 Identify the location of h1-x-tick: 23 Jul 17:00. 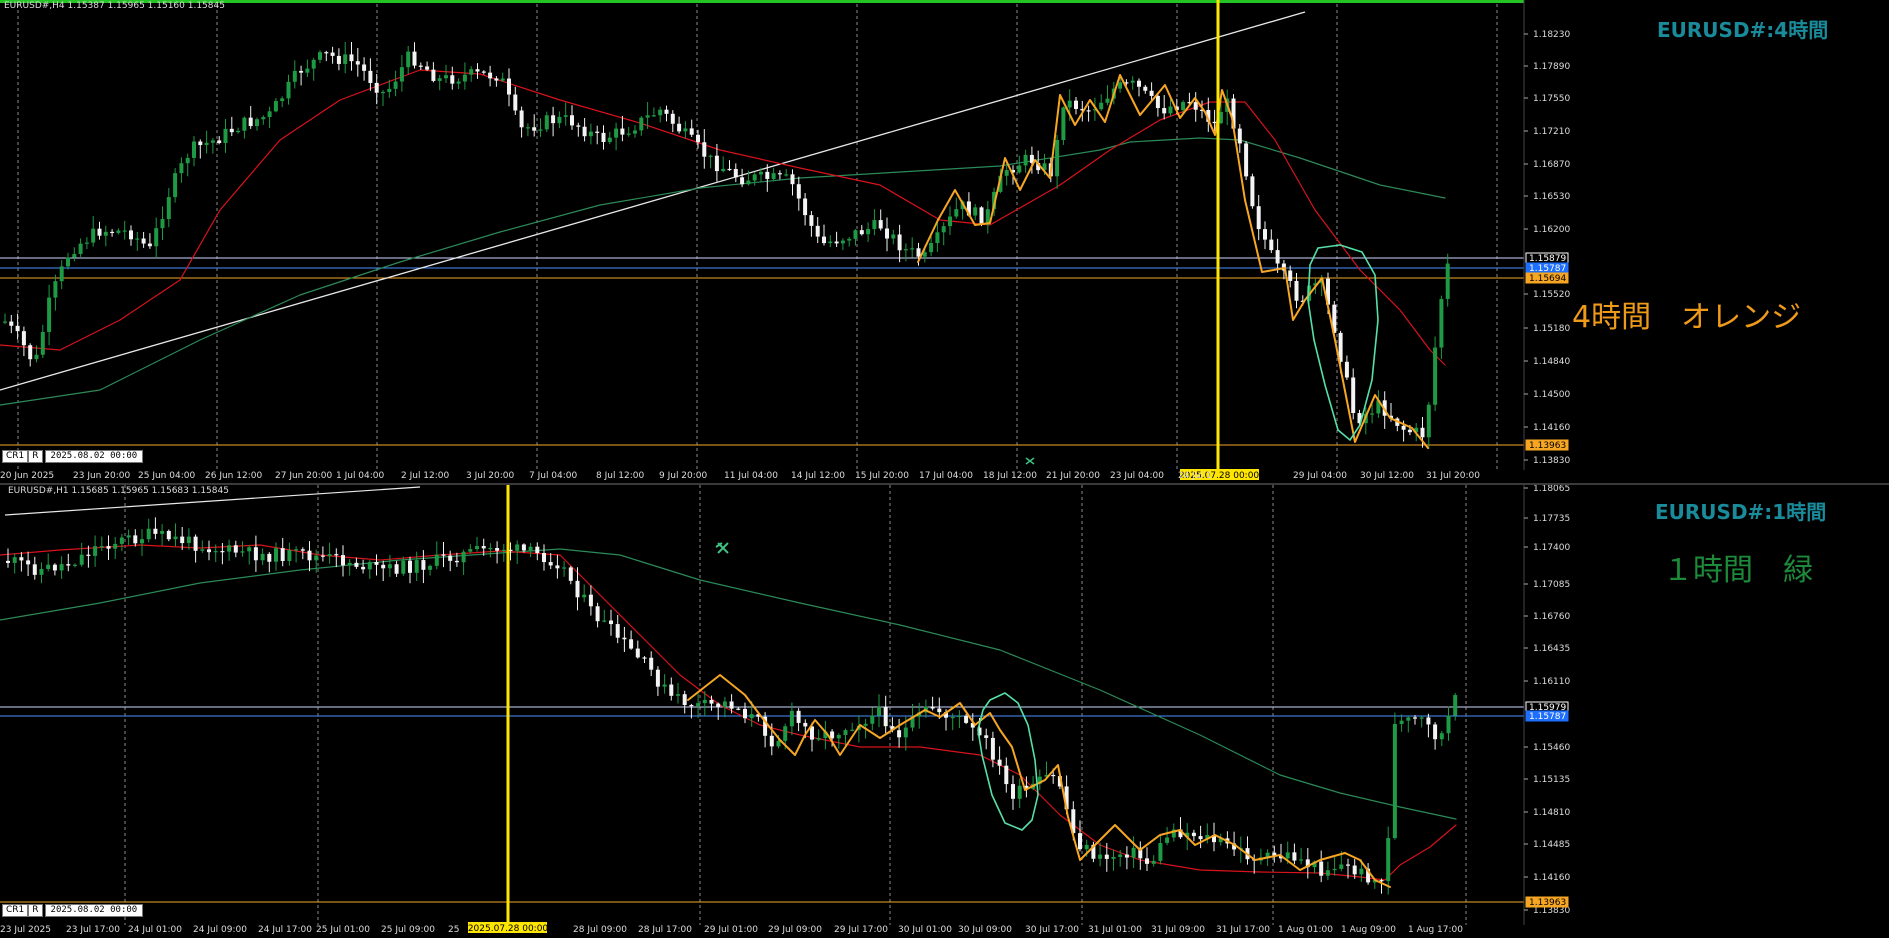
(93, 930).